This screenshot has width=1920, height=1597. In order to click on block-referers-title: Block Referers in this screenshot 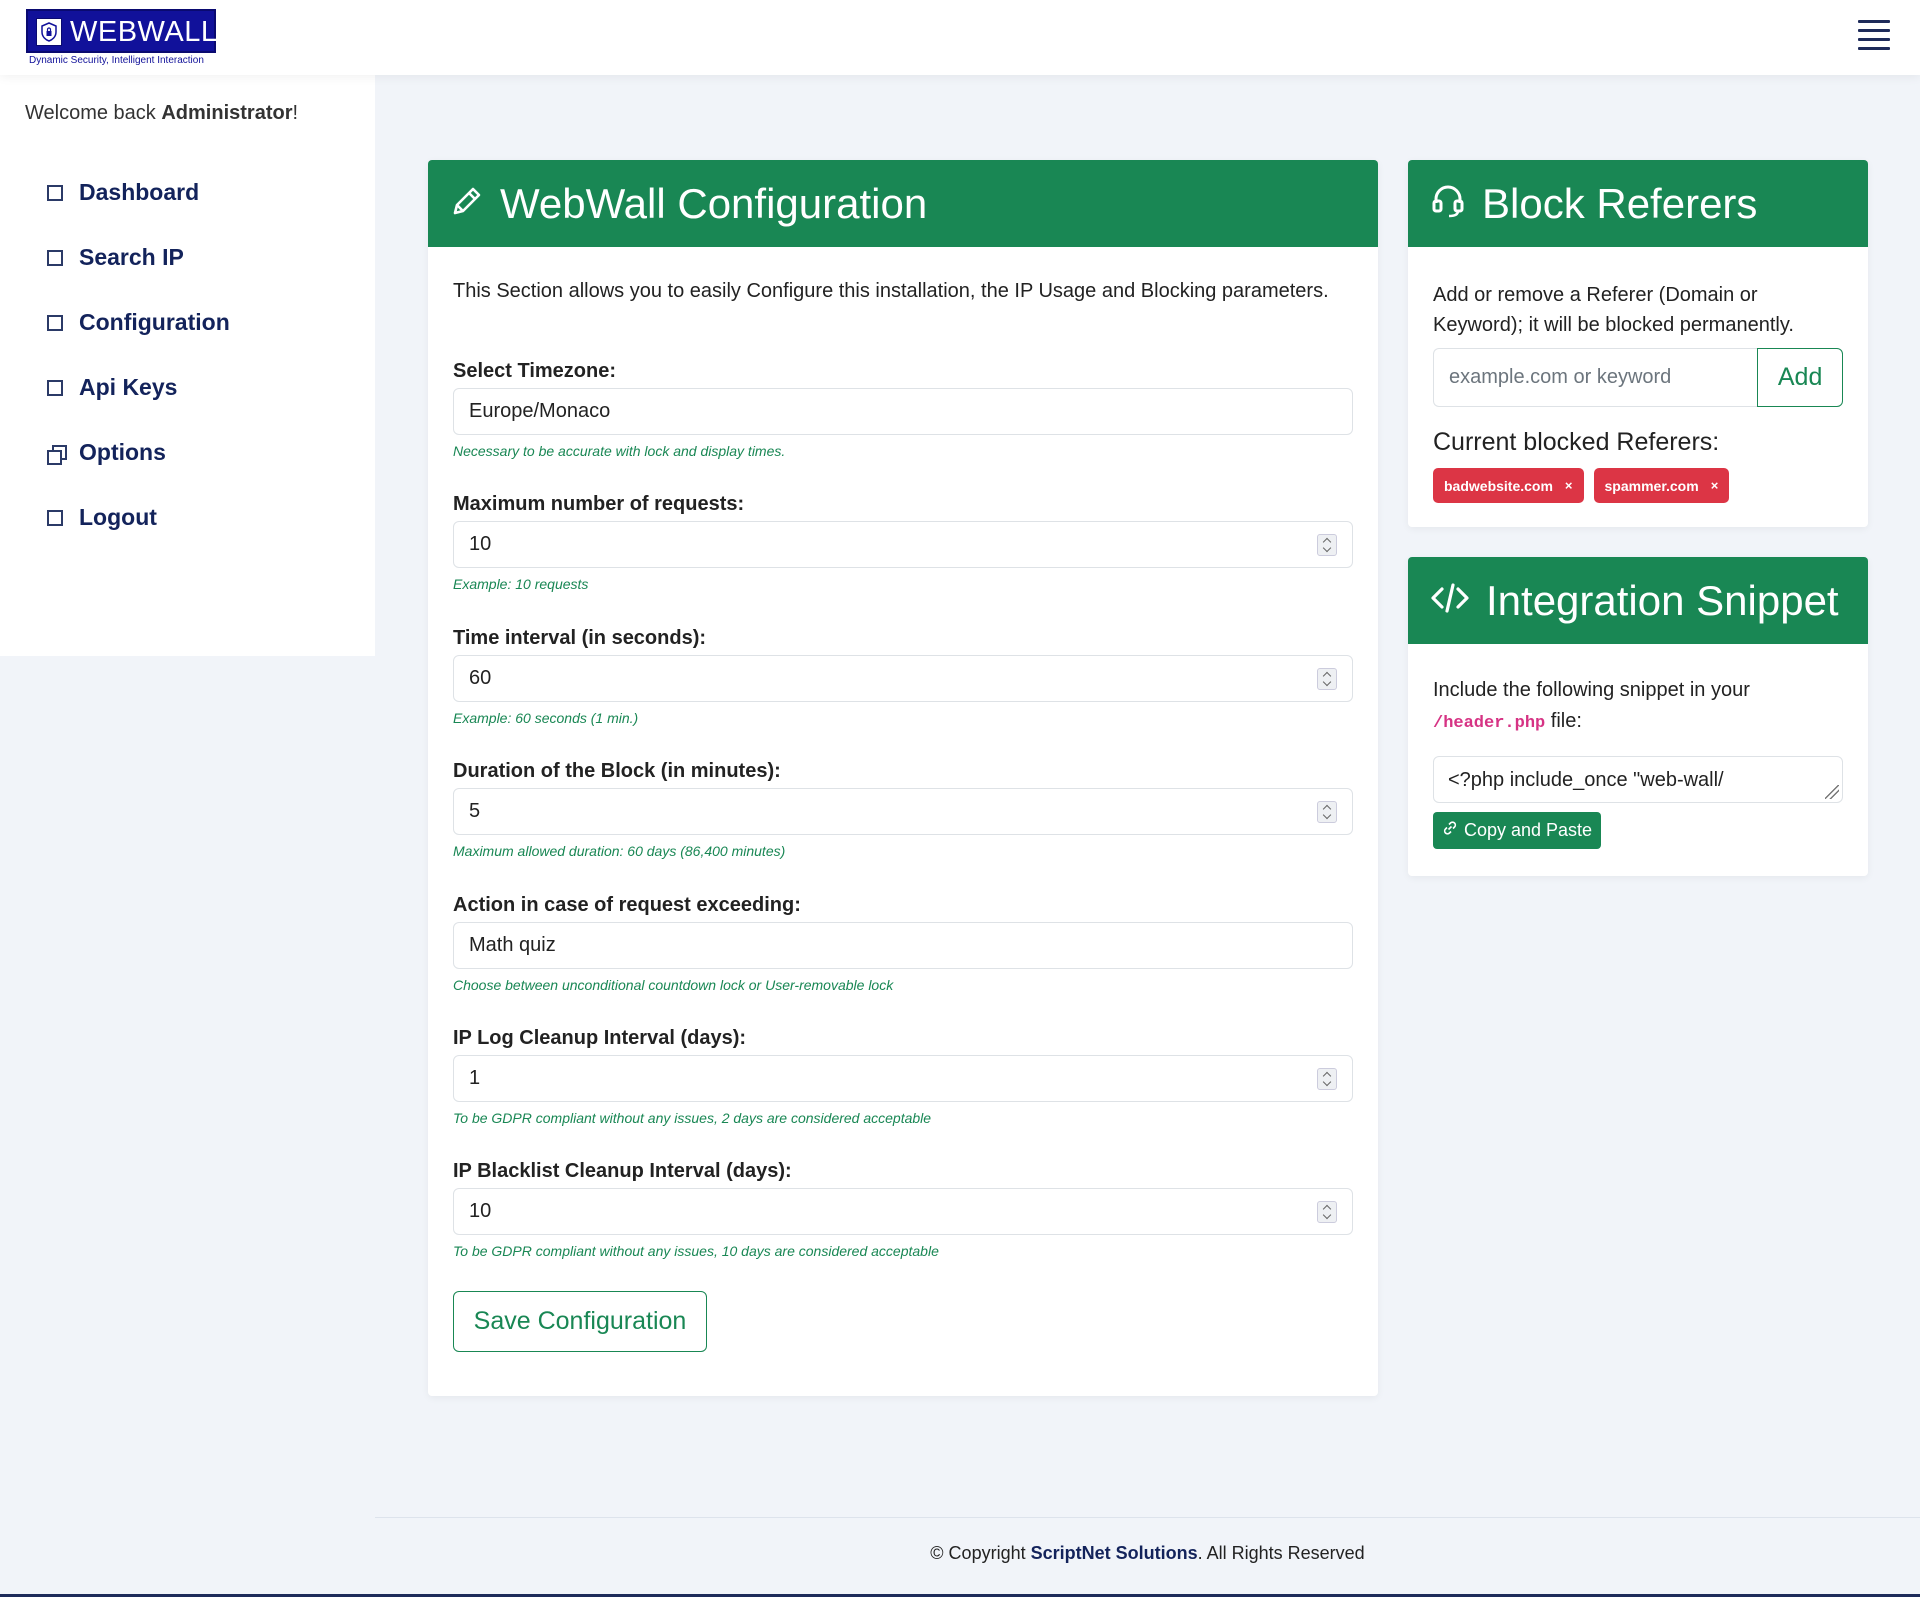, I will do `click(1620, 203)`.